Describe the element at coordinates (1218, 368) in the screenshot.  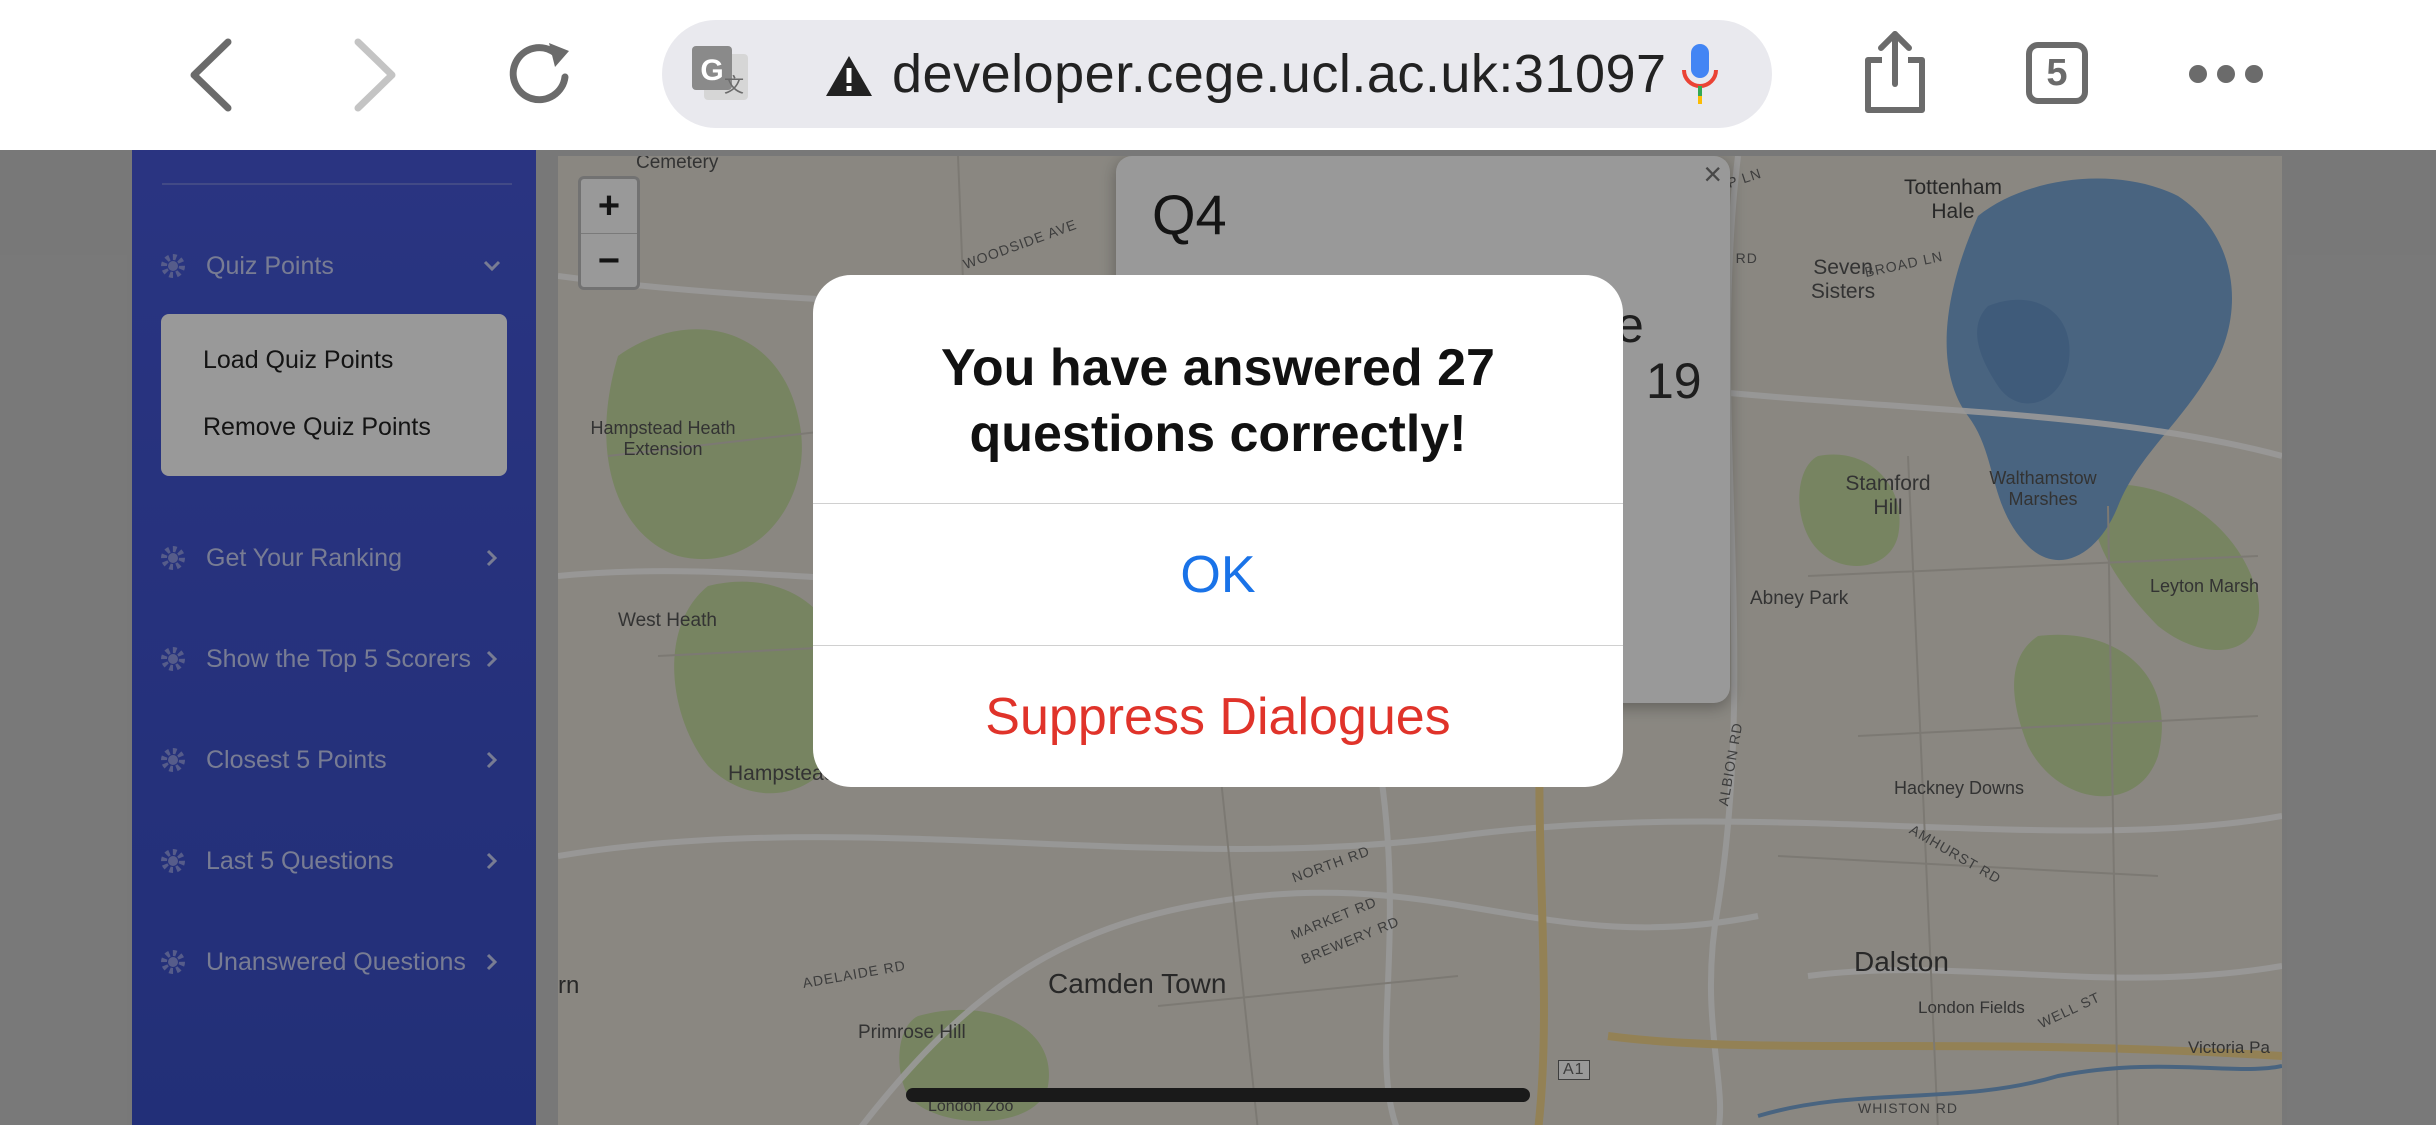
I see `alert-message-line: You have answered 27` at that location.